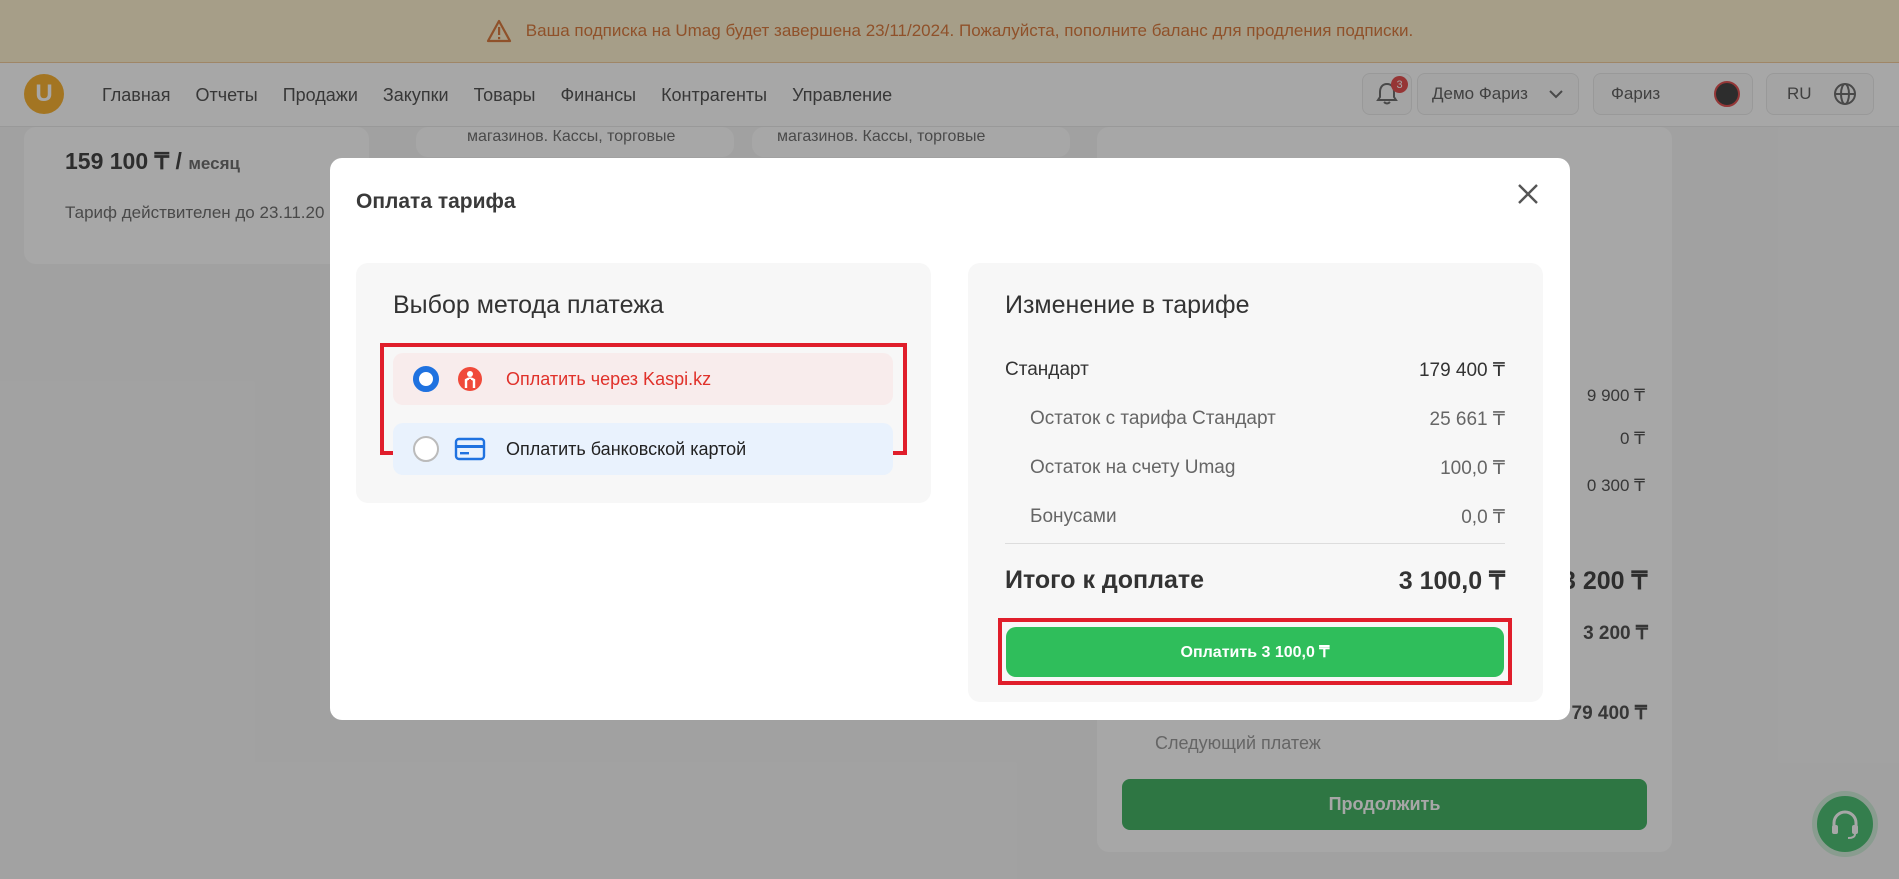 The height and width of the screenshot is (879, 1899). What do you see at coordinates (1255, 581) in the screenshot?
I see `total-row: Итого к доплате 3 100,0 ₸` at bounding box center [1255, 581].